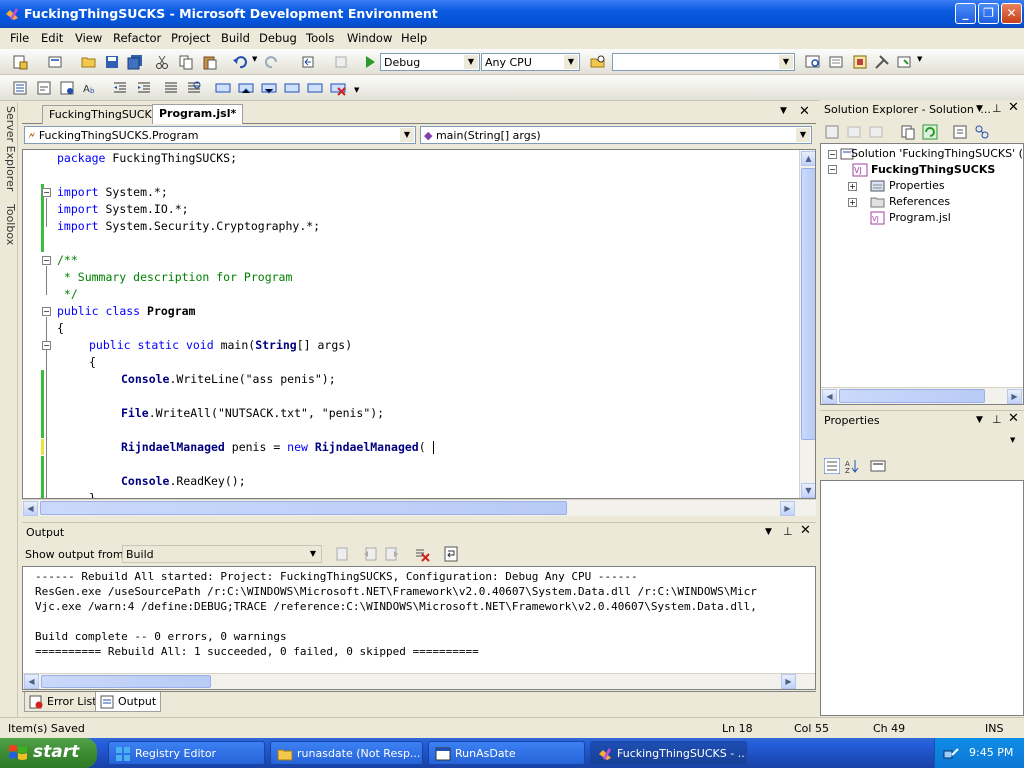 This screenshot has height=768, width=1024. Describe the element at coordinates (240, 62) in the screenshot. I see `undo-icon` at that location.